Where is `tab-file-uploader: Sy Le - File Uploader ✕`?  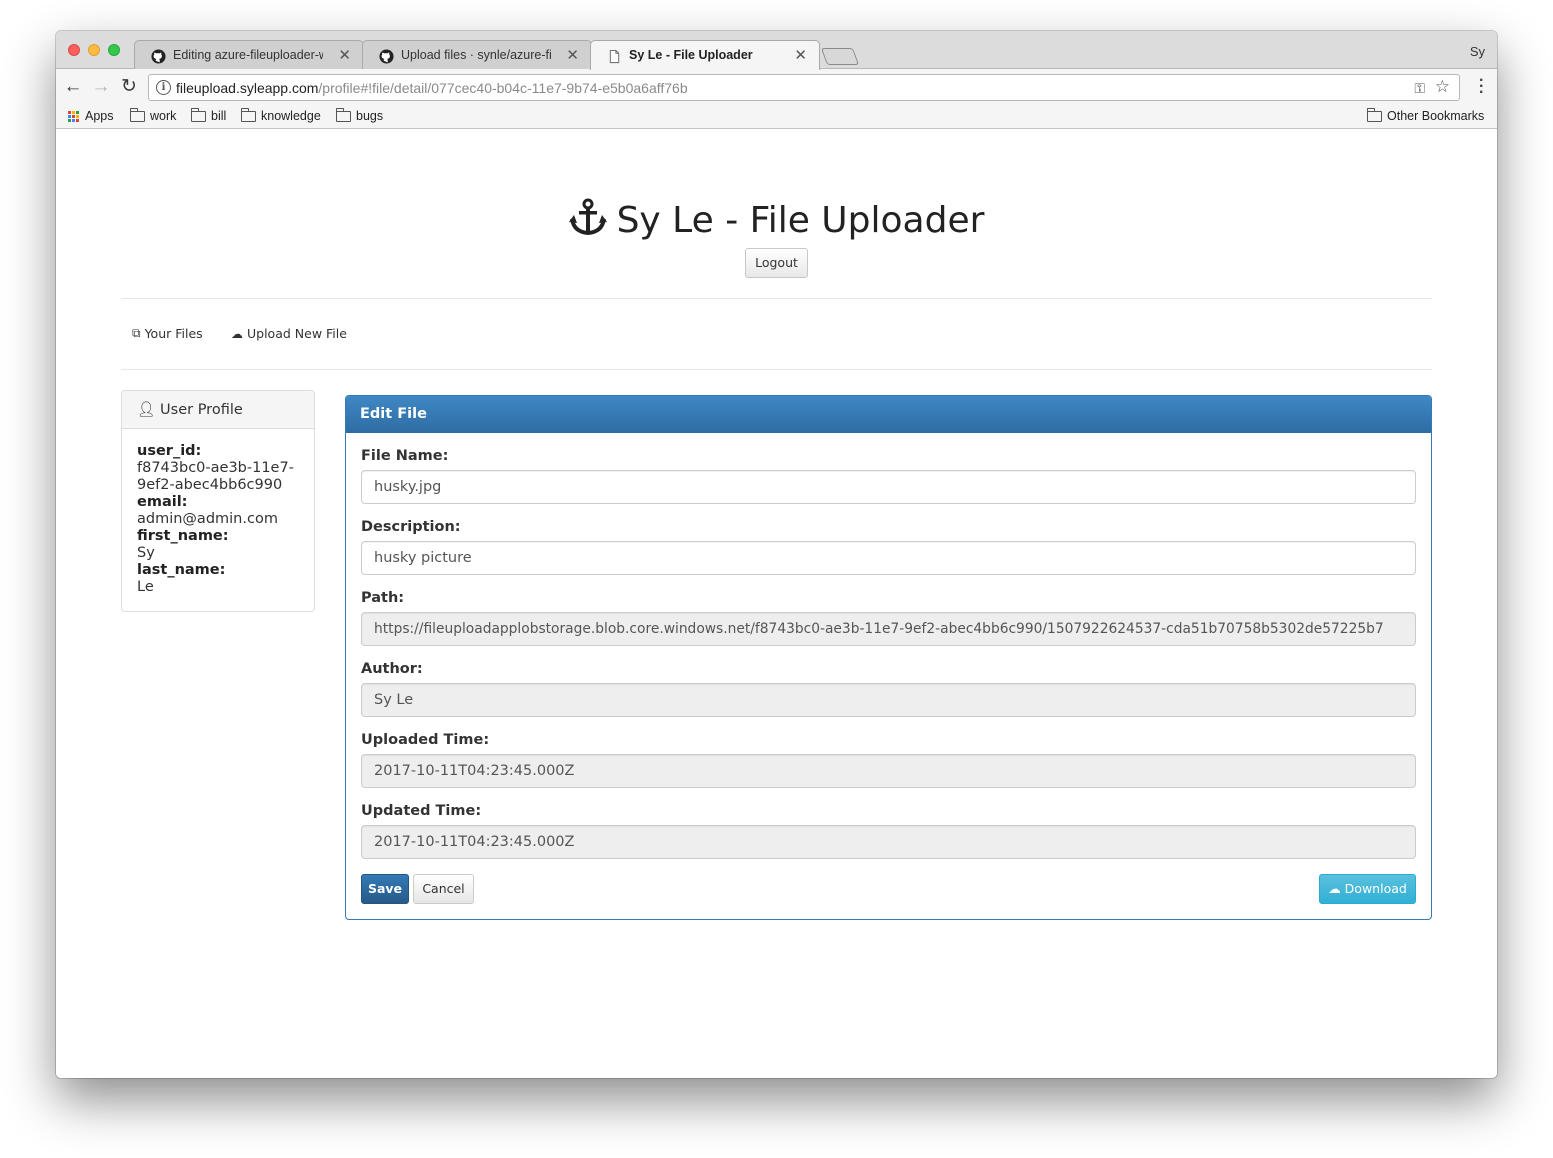 tab-file-uploader: Sy Le - File Uploader ✕ is located at coordinates (705, 55).